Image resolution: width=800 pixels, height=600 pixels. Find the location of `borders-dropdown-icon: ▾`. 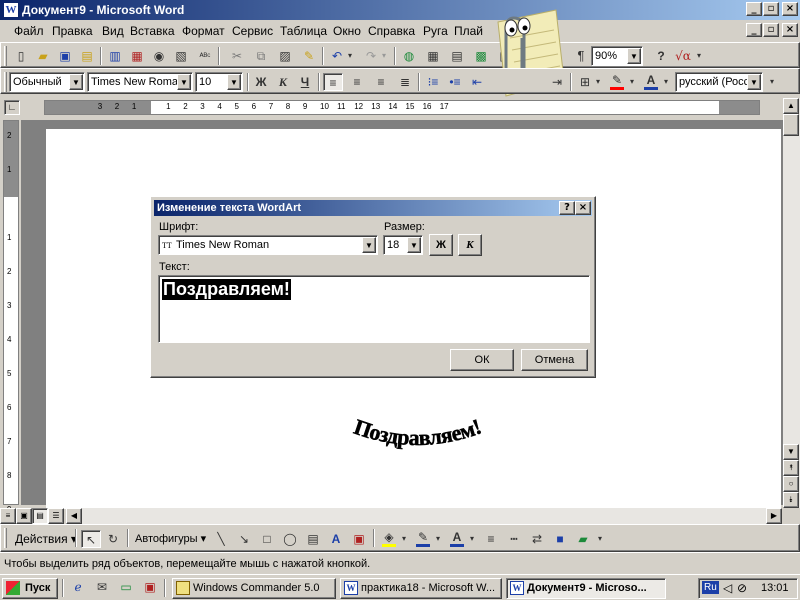

borders-dropdown-icon: ▾ is located at coordinates (598, 82).